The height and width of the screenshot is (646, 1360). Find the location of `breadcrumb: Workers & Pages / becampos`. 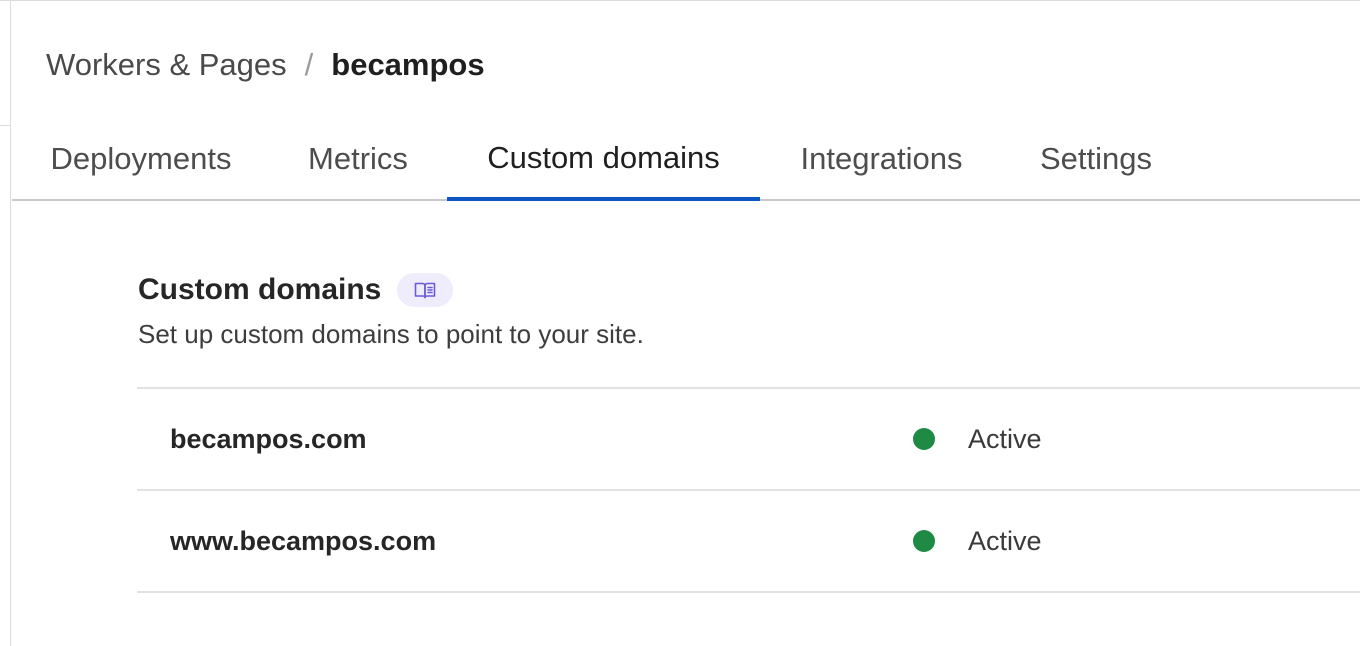

breadcrumb: Workers & Pages / becampos is located at coordinates (265, 65).